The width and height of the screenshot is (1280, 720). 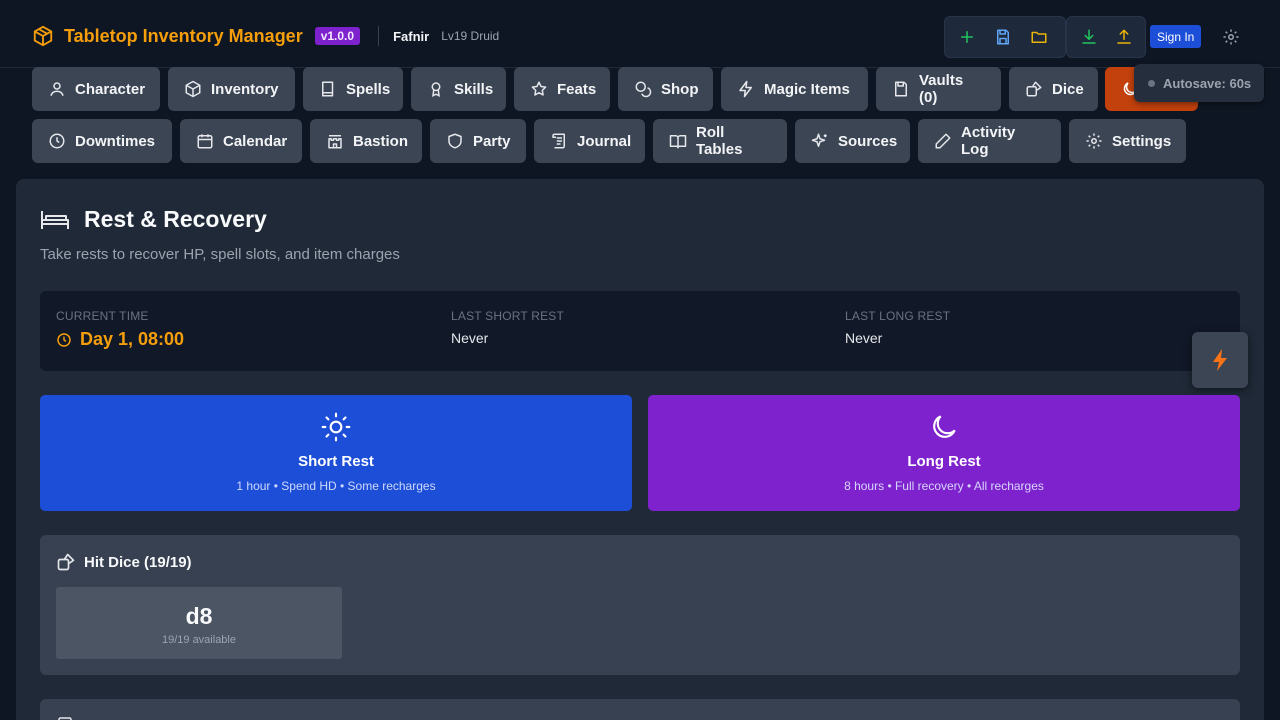 What do you see at coordinates (255, 141) in the screenshot?
I see `tab-label: Calendar` at bounding box center [255, 141].